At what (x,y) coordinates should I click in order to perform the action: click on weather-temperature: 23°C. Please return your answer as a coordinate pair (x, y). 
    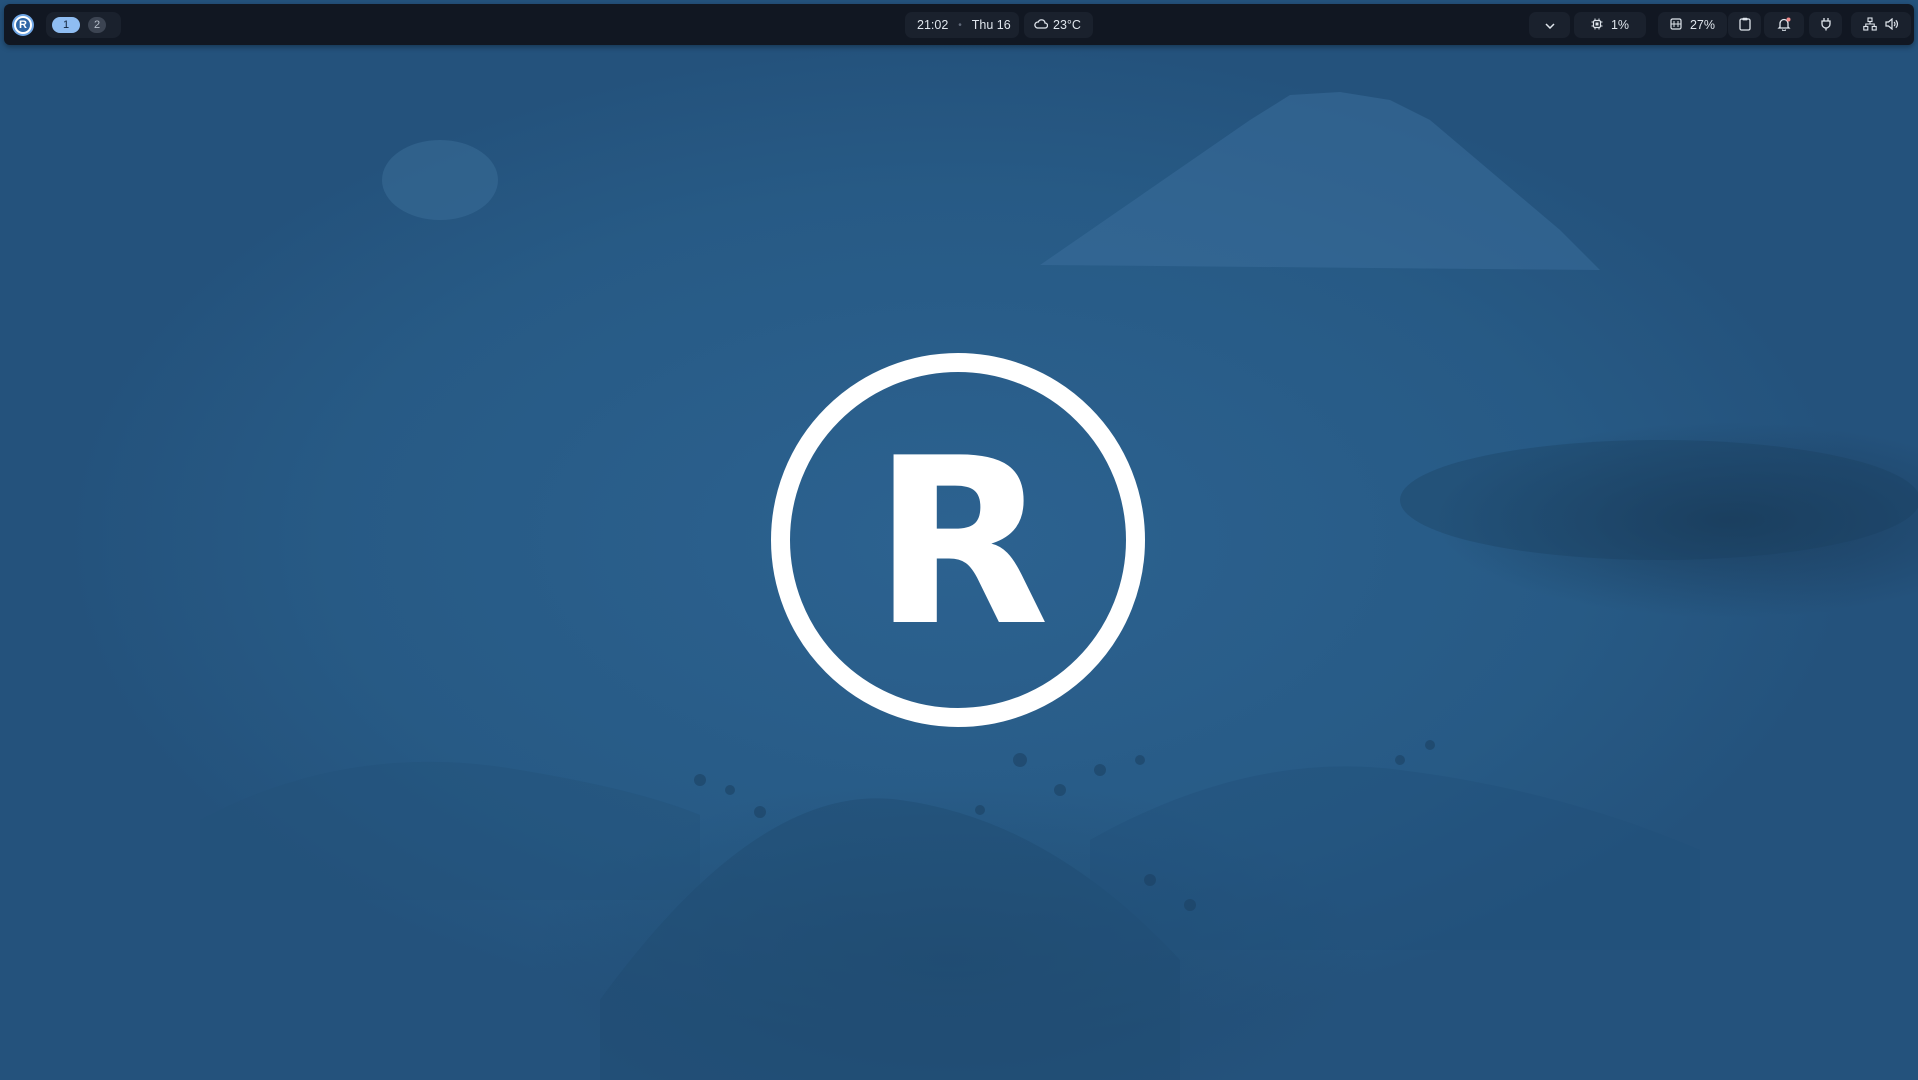
    Looking at the image, I should click on (1067, 25).